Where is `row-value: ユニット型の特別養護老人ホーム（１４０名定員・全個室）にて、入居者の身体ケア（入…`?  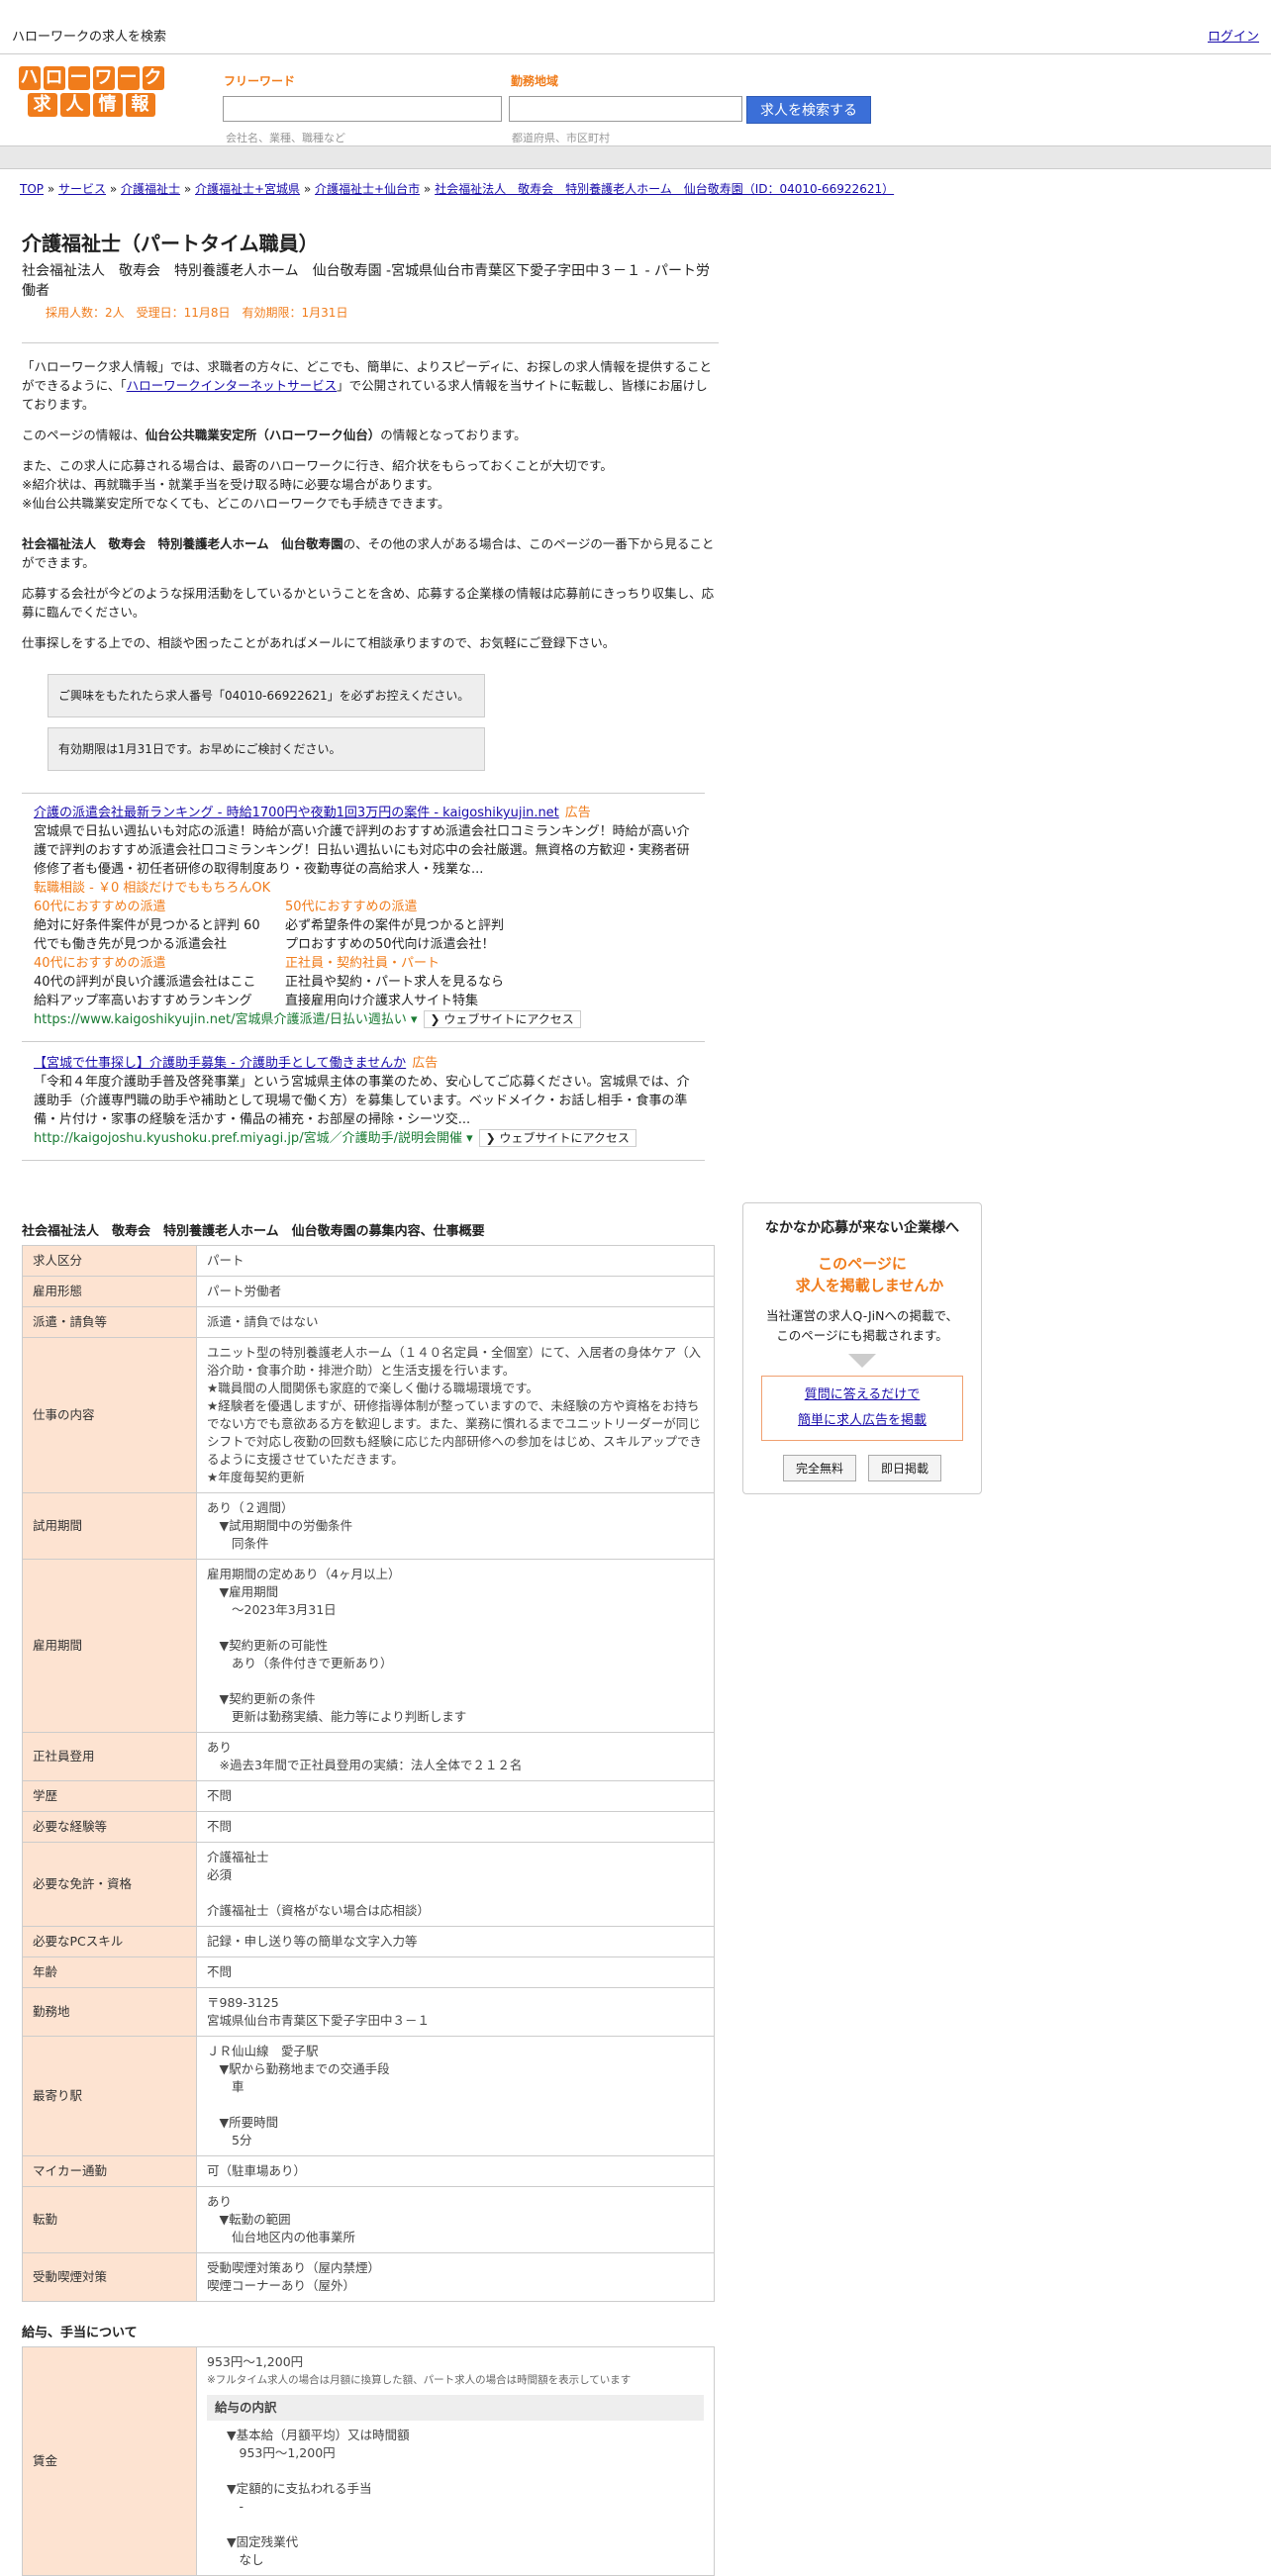
row-value: ユニット型の特別養護老人ホーム（１４０名定員・全個室）にて、入居者の身体ケア（入… is located at coordinates (456, 1415).